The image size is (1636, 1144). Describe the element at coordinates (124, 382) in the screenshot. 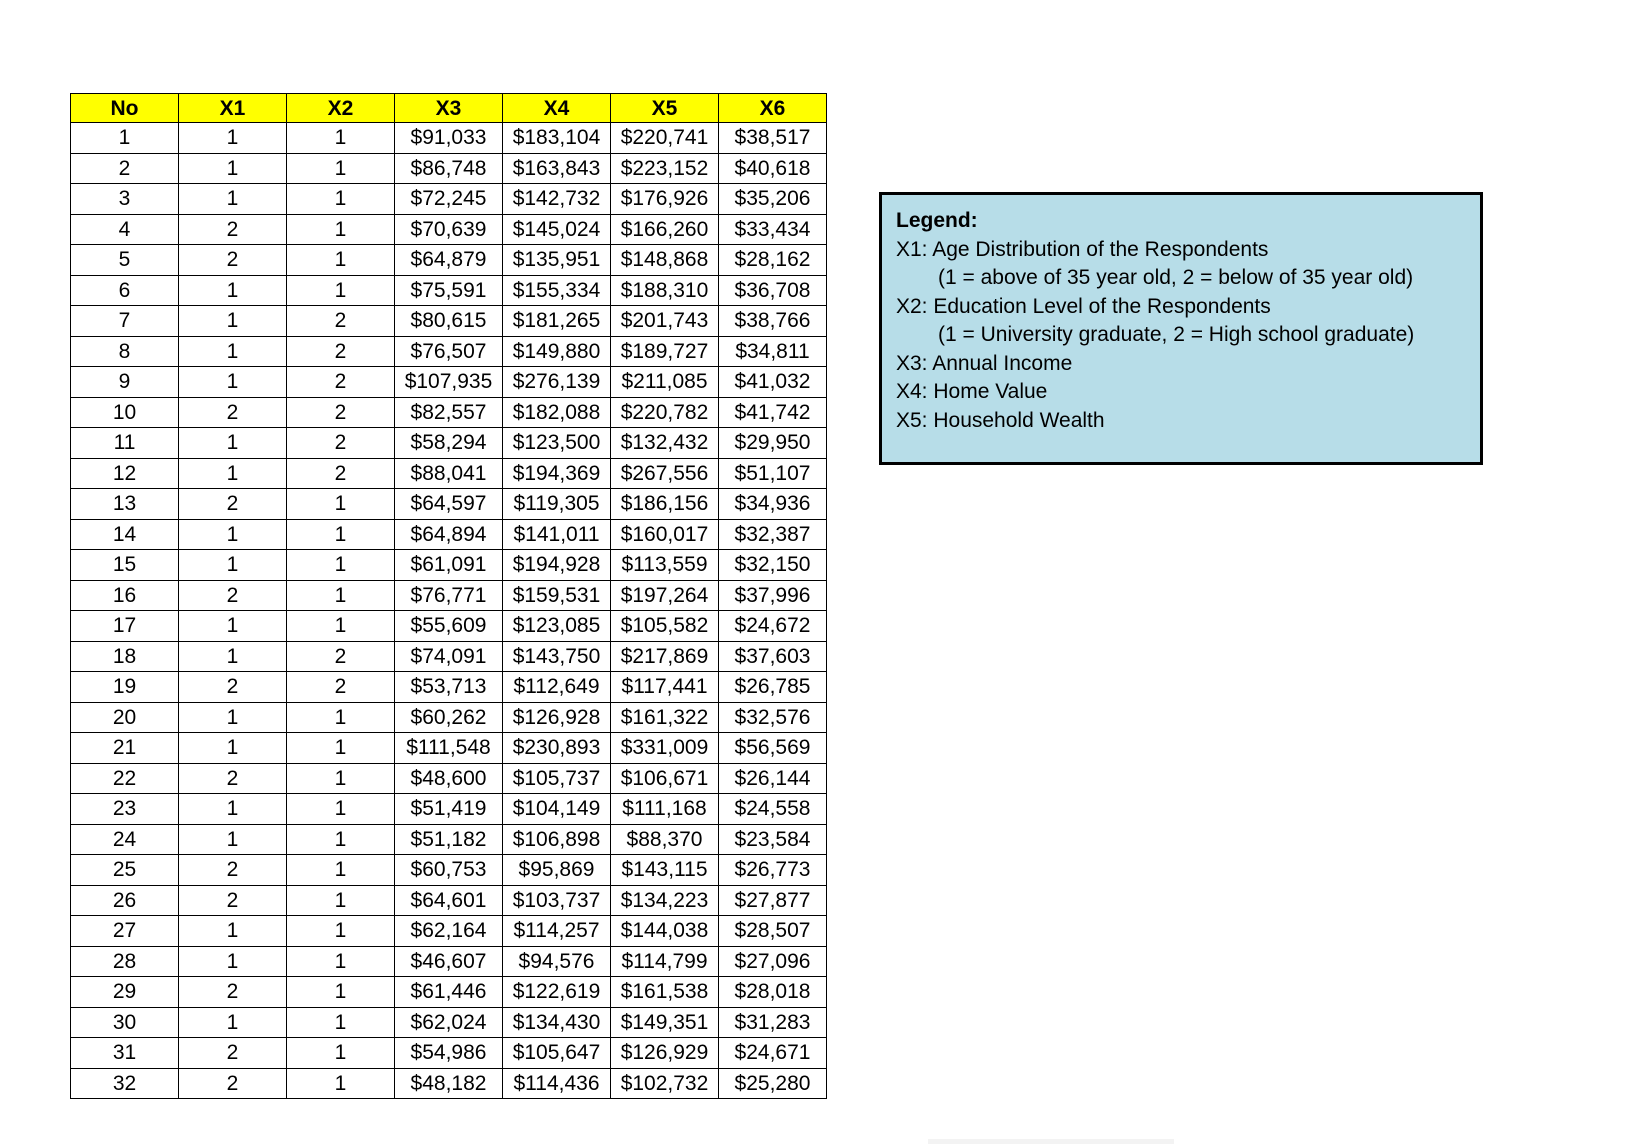

I see `table-cell-no: 9` at that location.